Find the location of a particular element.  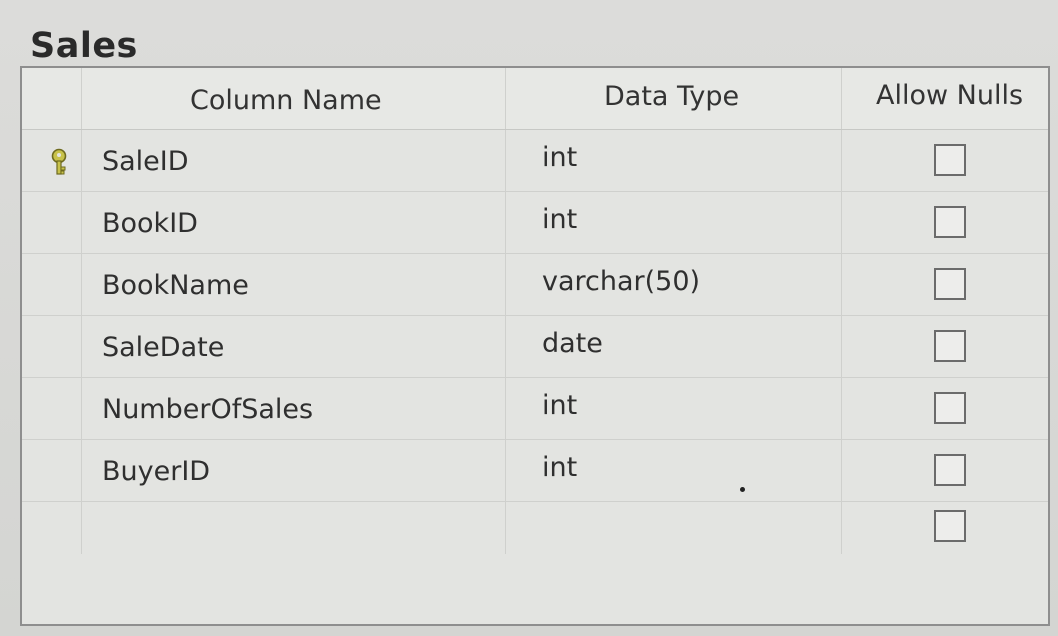

data-type-cell: date is located at coordinates (674, 346).